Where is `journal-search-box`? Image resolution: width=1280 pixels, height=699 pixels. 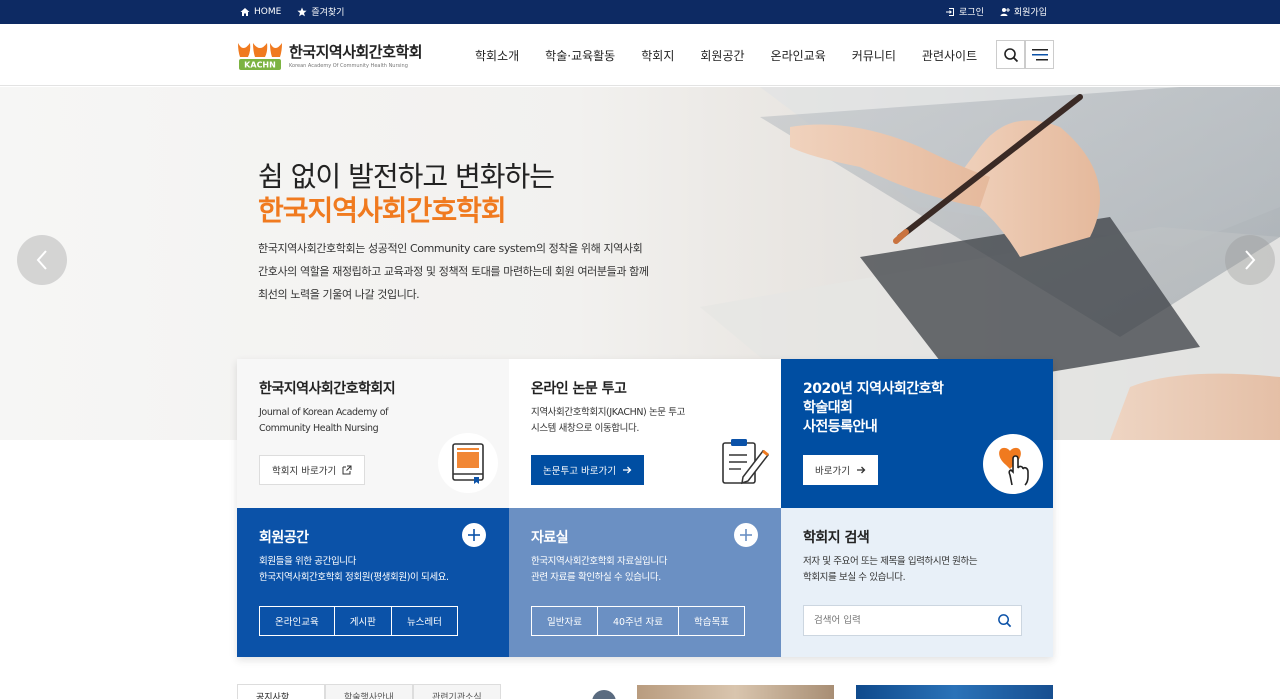 journal-search-box is located at coordinates (912, 620).